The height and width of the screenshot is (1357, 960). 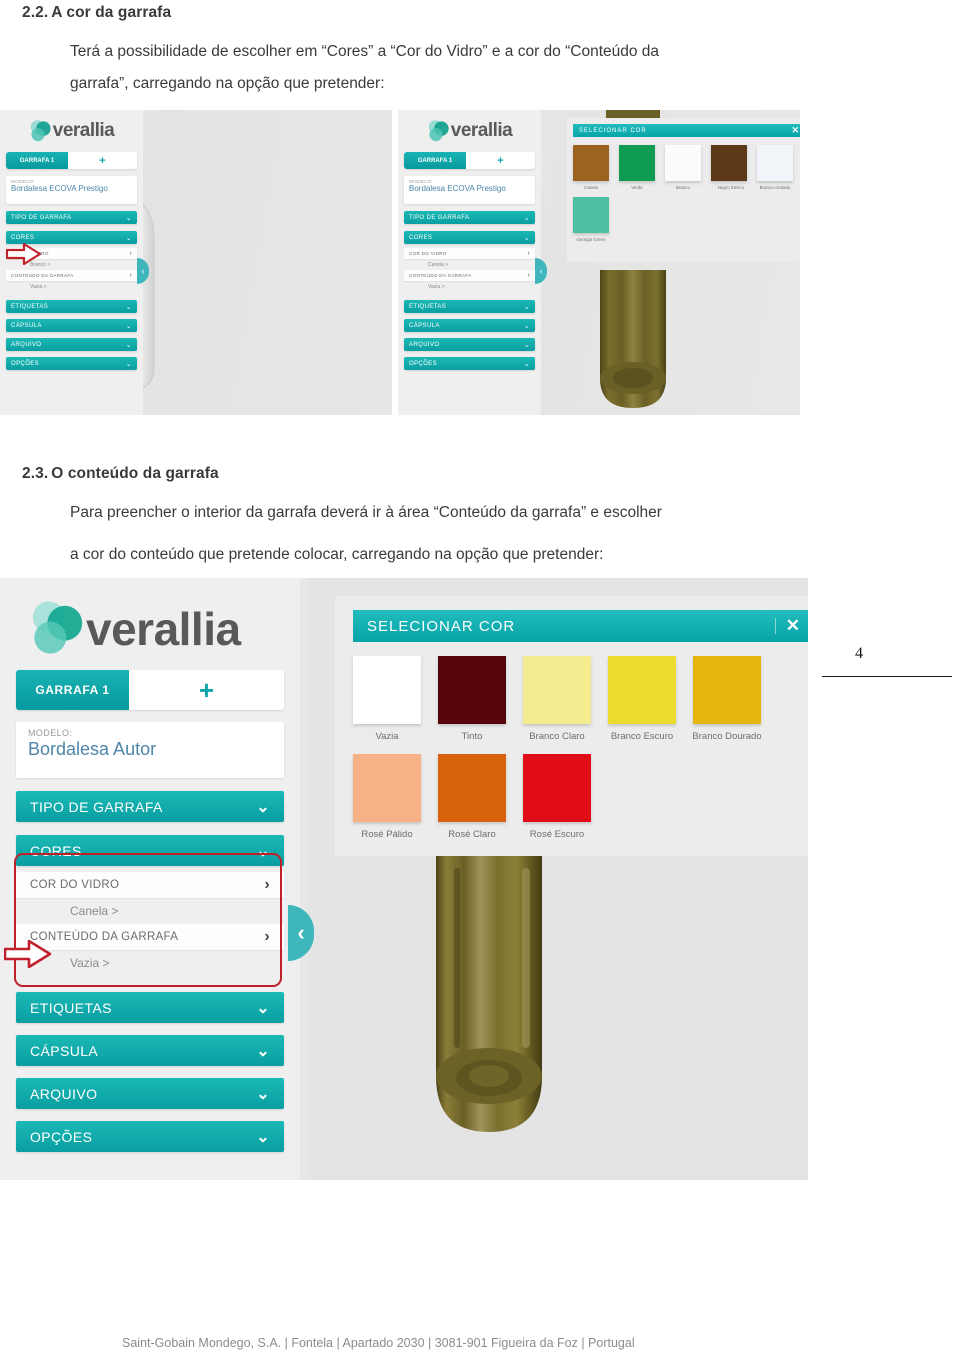 I want to click on section-label: CÁPSULA, so click(x=64, y=1050).